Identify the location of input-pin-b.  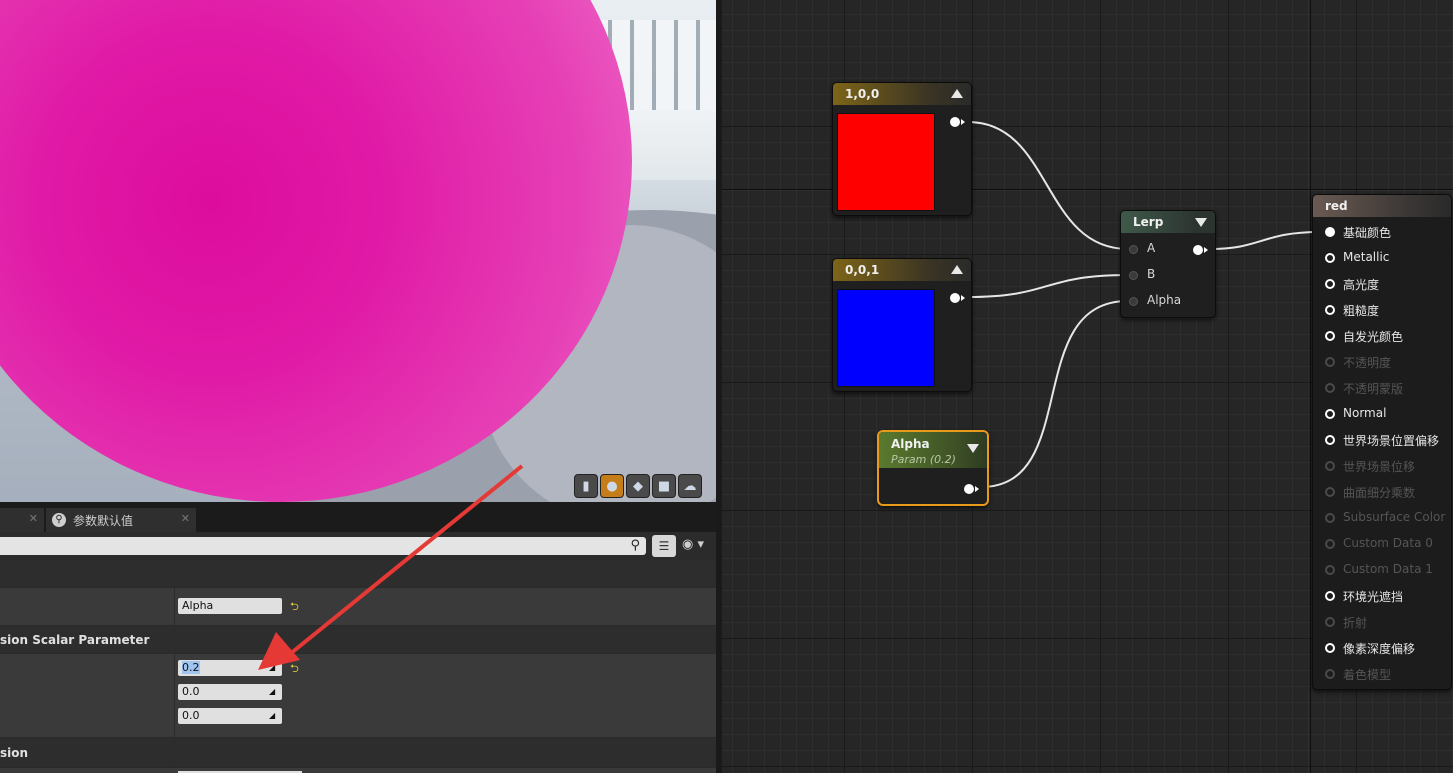
(1133, 275).